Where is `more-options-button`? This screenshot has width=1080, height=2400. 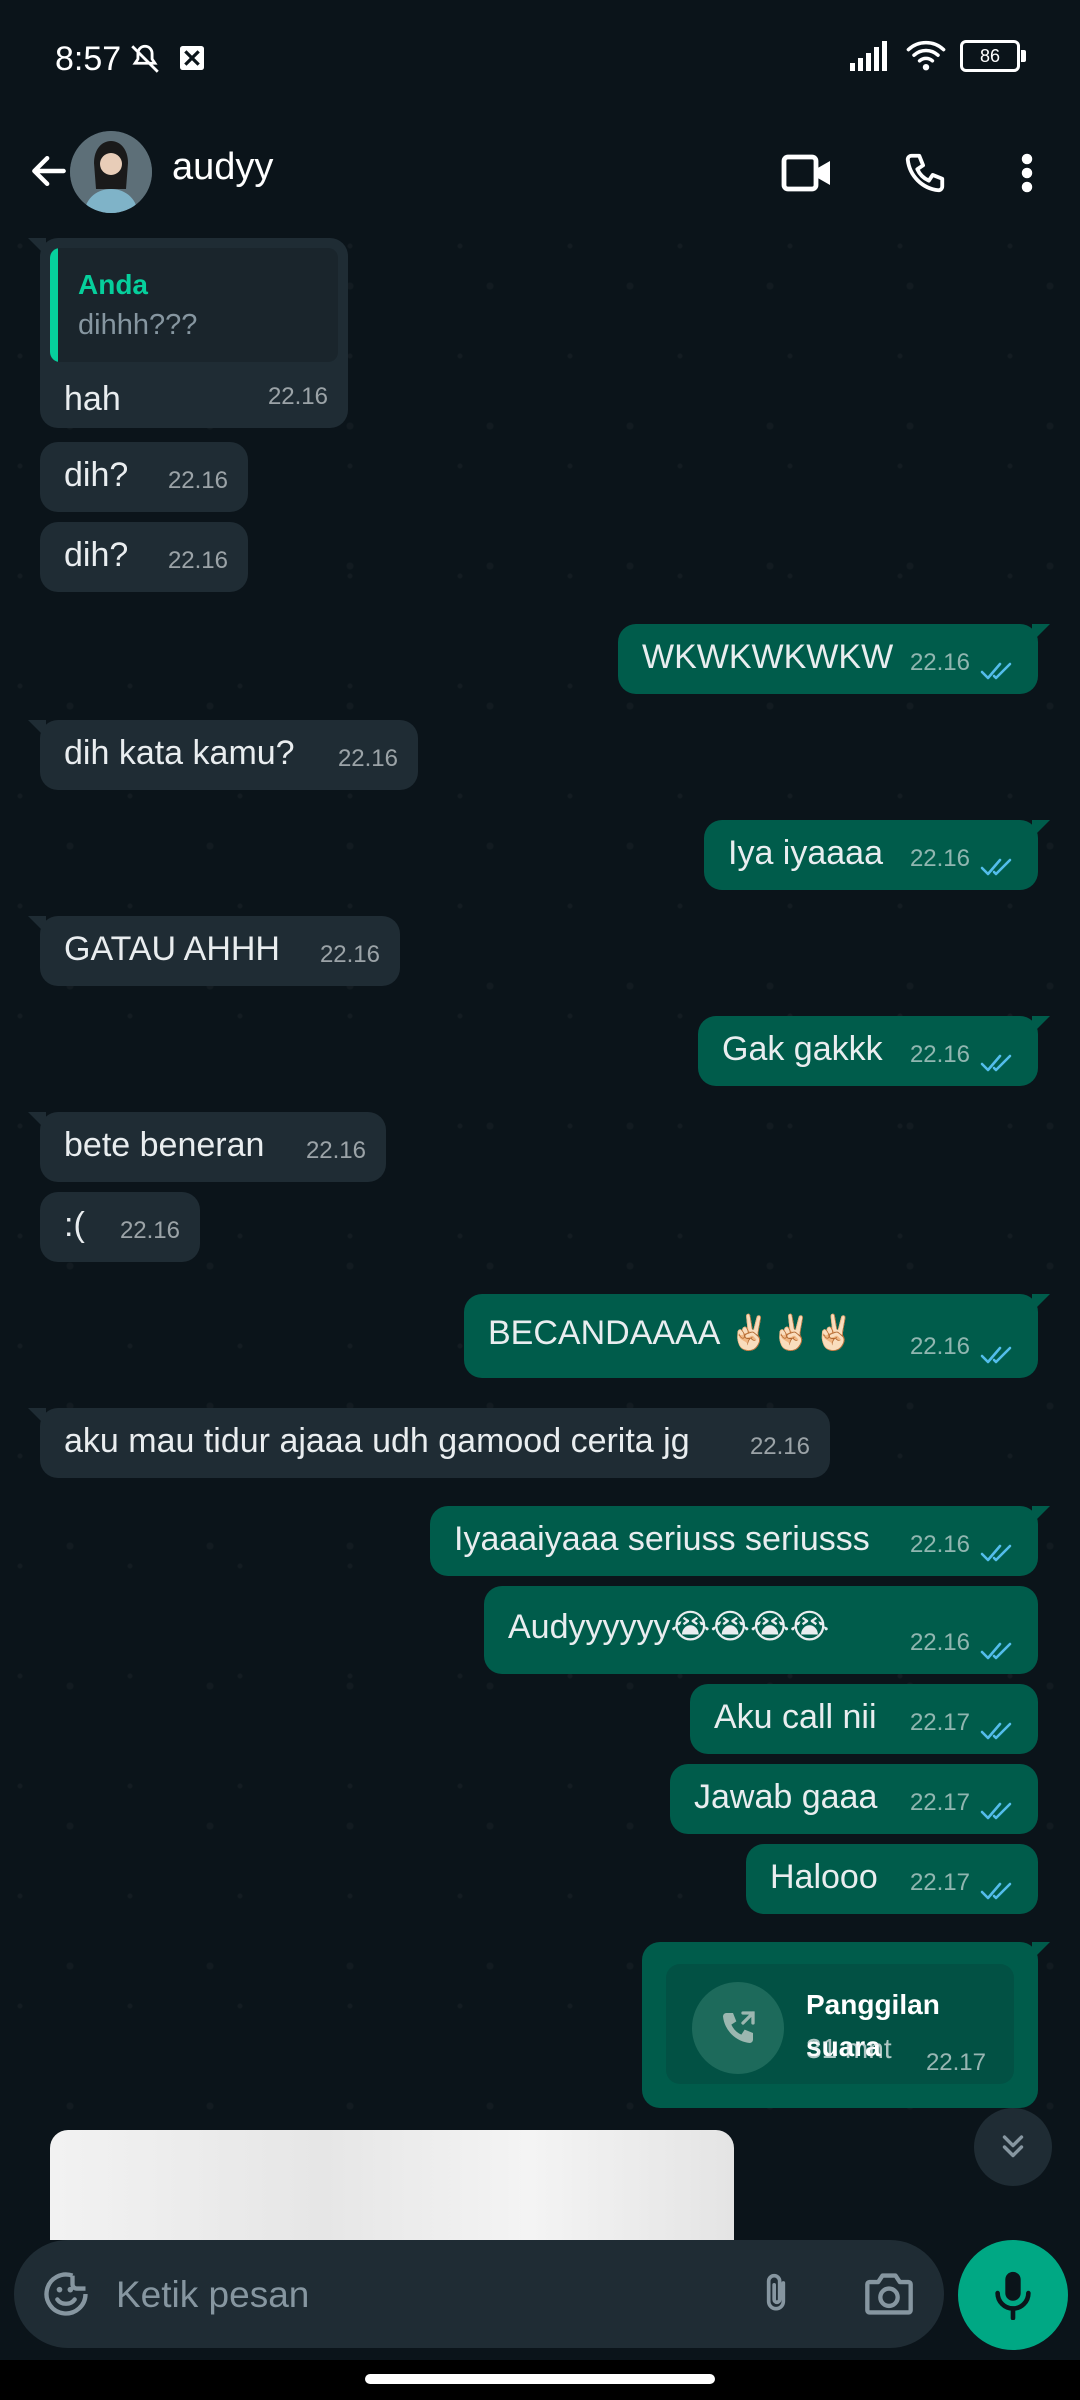 more-options-button is located at coordinates (1027, 173).